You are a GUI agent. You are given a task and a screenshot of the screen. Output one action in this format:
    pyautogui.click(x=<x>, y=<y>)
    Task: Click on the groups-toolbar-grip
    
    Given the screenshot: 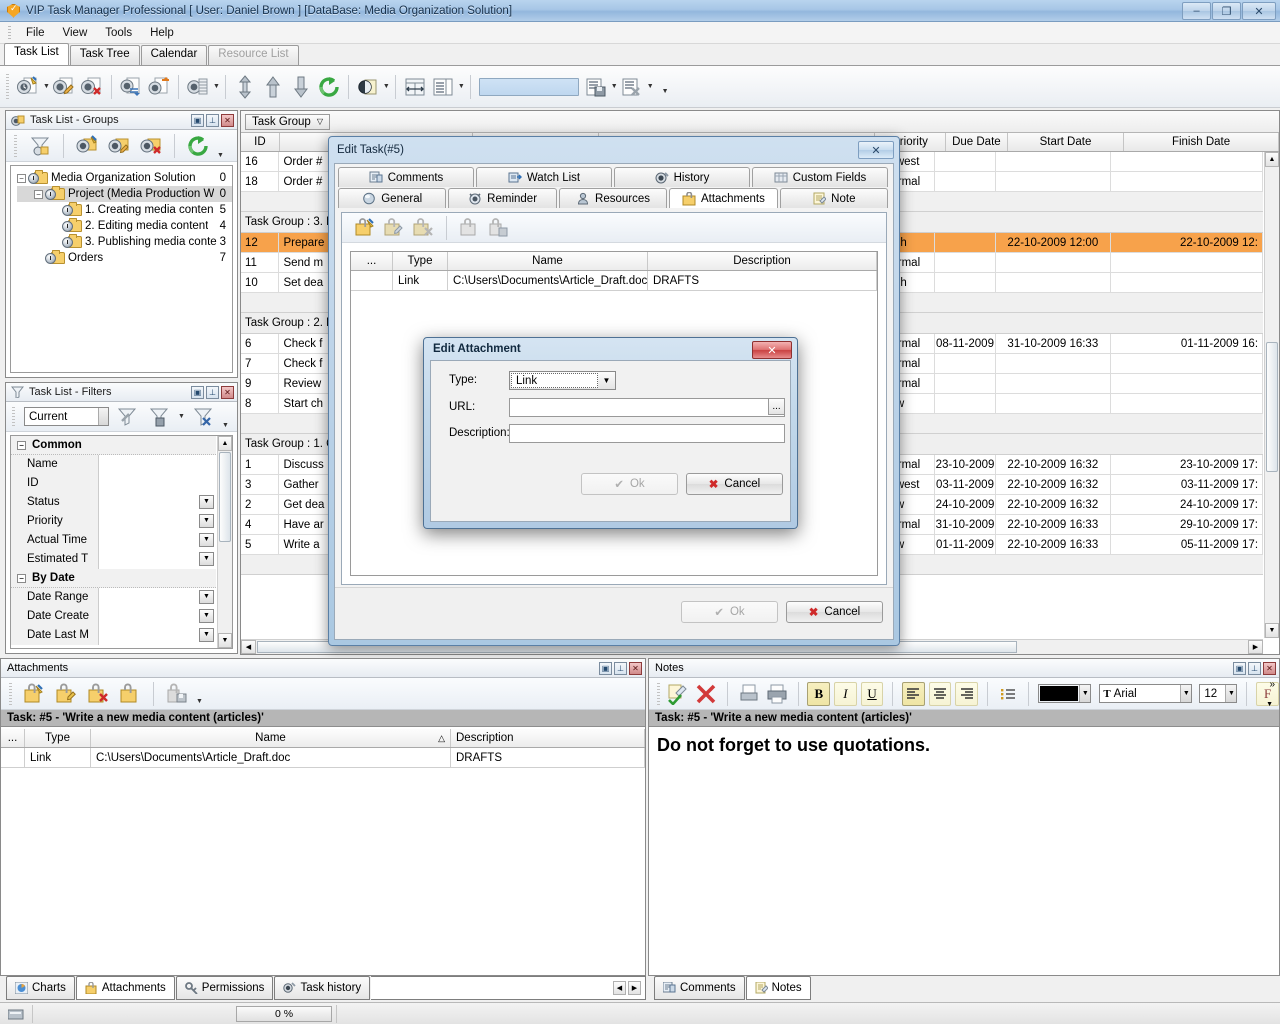 What is the action you would take?
    pyautogui.click(x=15, y=145)
    